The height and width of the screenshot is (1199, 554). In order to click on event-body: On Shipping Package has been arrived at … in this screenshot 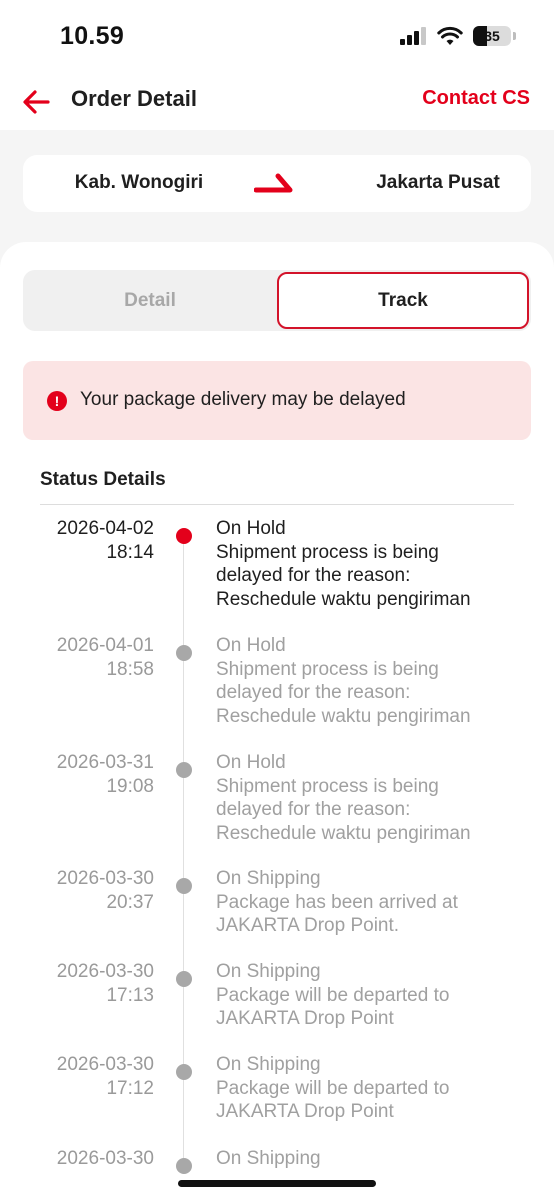, I will do `click(366, 902)`.